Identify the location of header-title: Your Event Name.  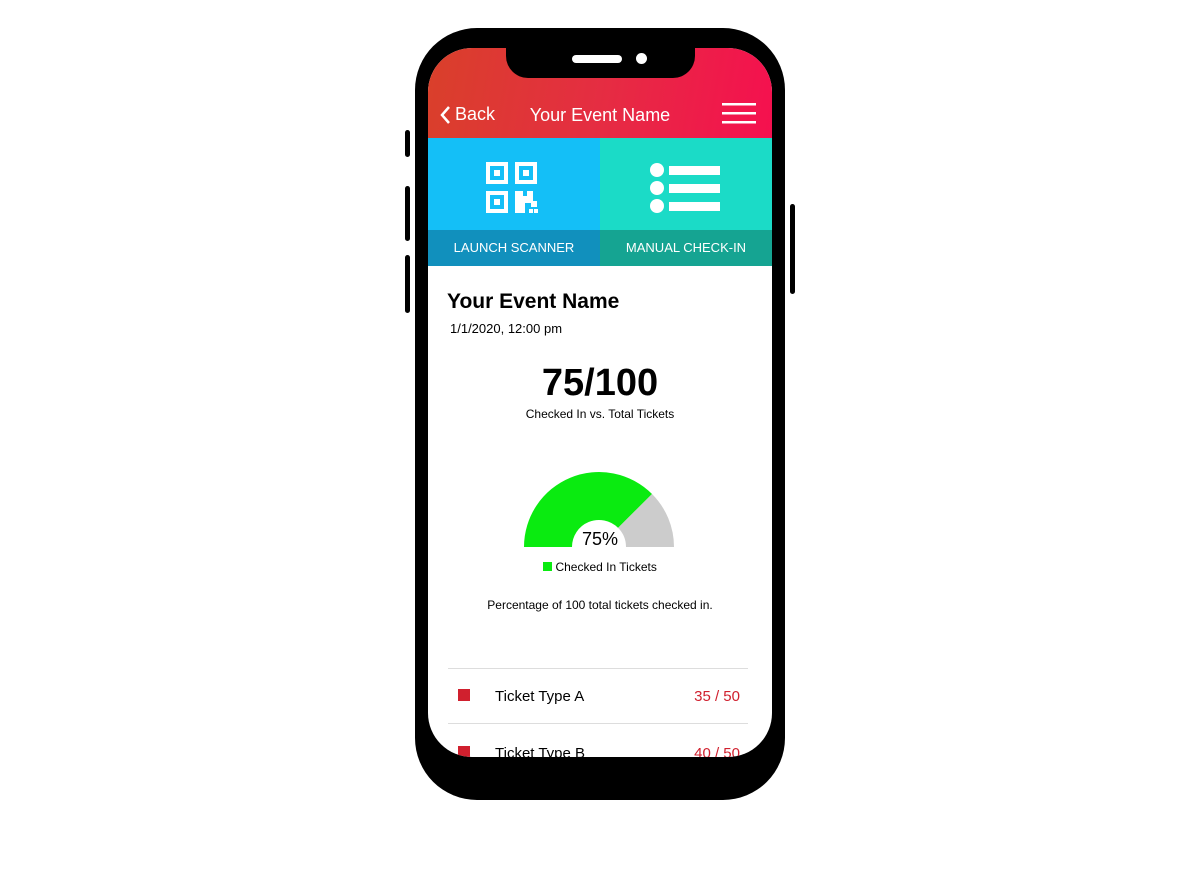
(600, 115).